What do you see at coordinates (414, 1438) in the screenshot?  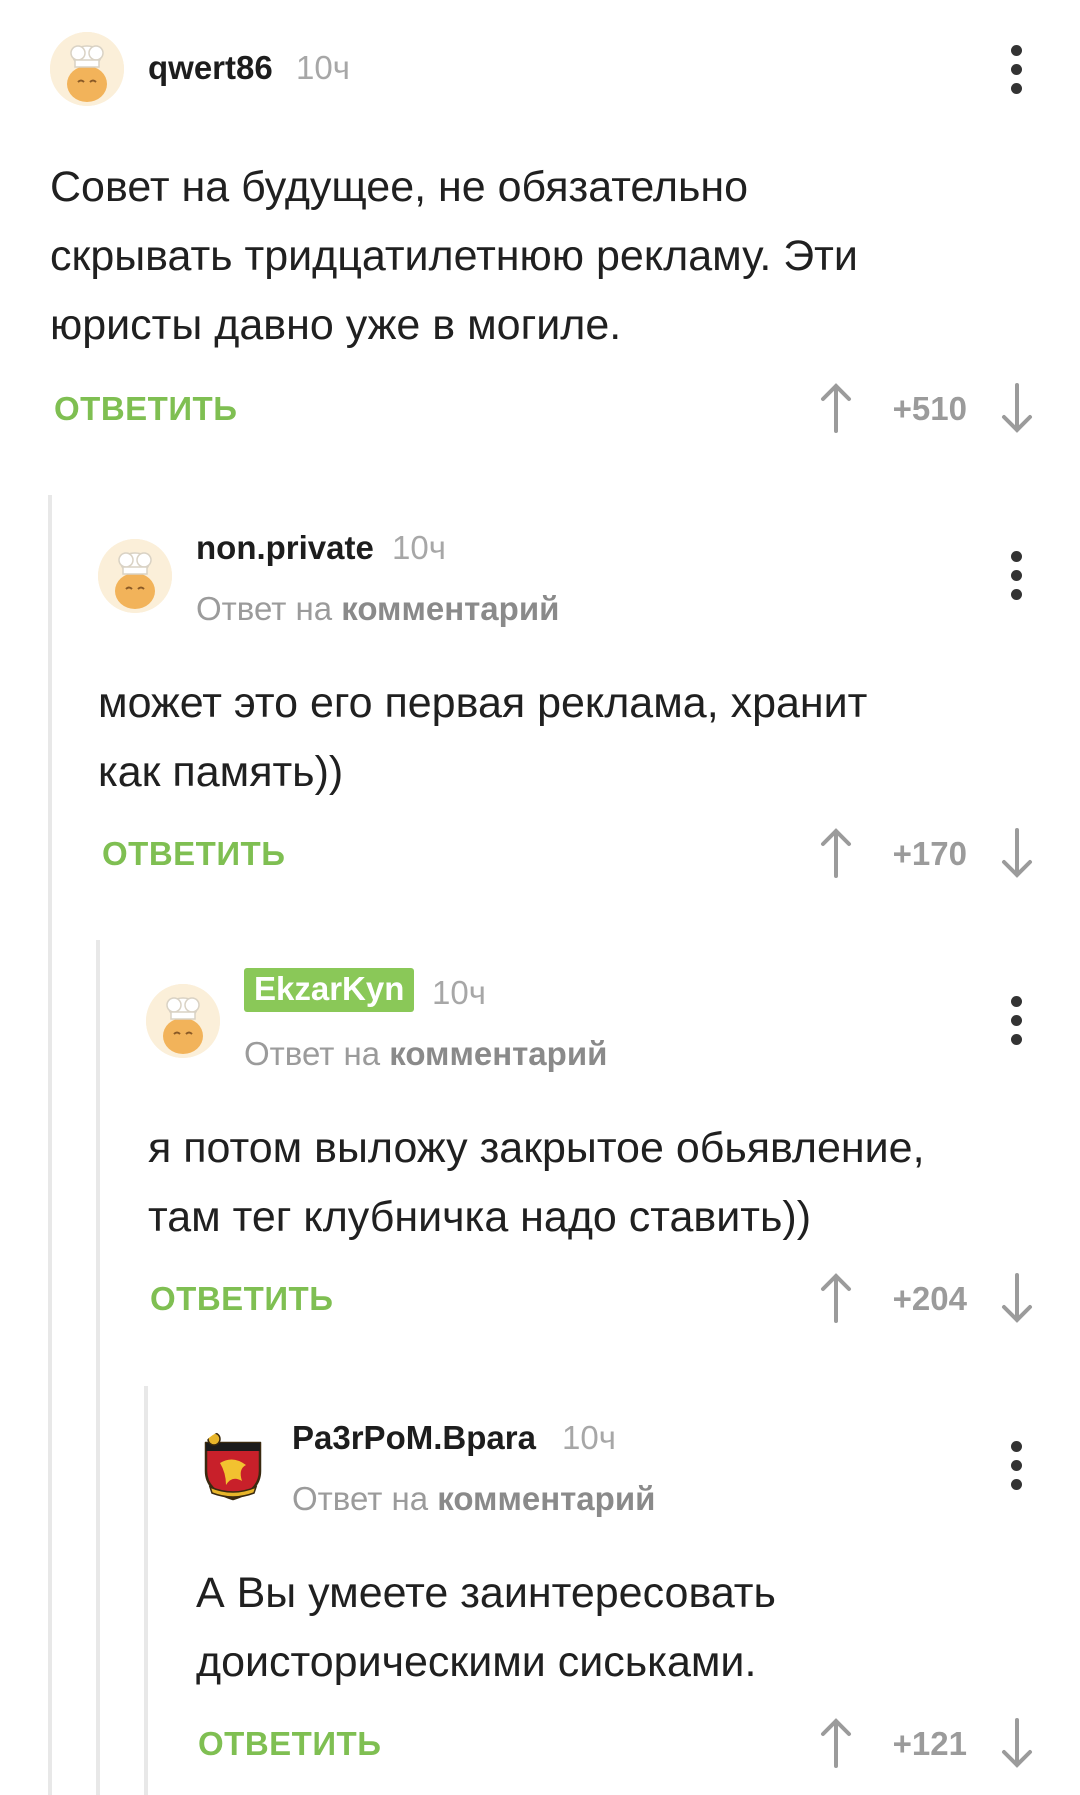 I see `author-name: Pa3rPoM.Bpara` at bounding box center [414, 1438].